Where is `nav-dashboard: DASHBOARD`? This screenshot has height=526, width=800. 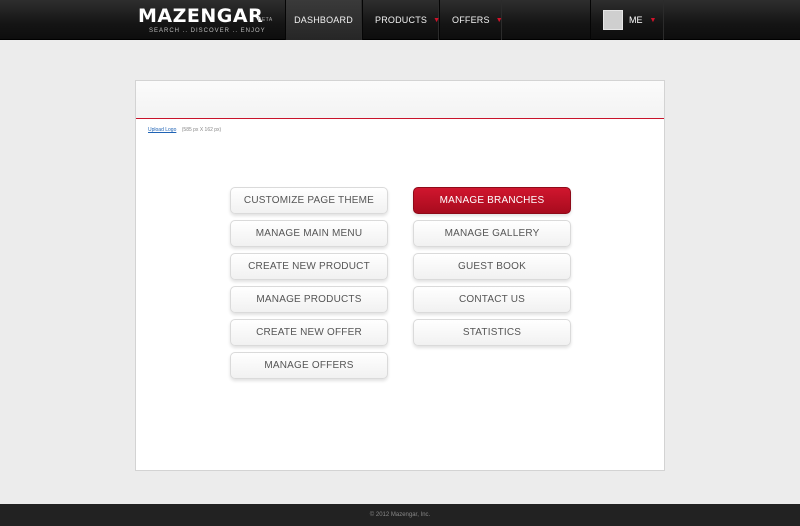 nav-dashboard: DASHBOARD is located at coordinates (323, 20).